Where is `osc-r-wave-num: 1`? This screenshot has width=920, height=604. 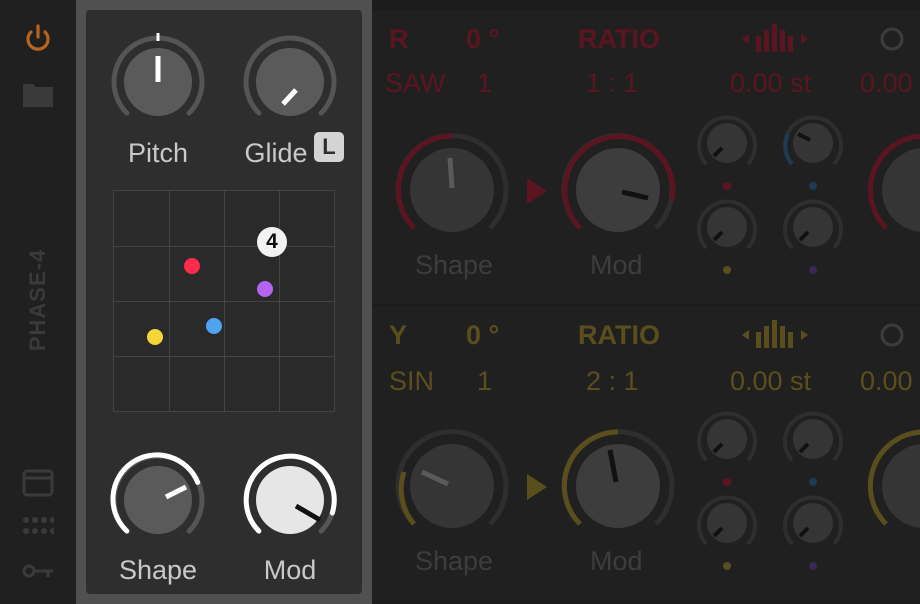 osc-r-wave-num: 1 is located at coordinates (485, 83).